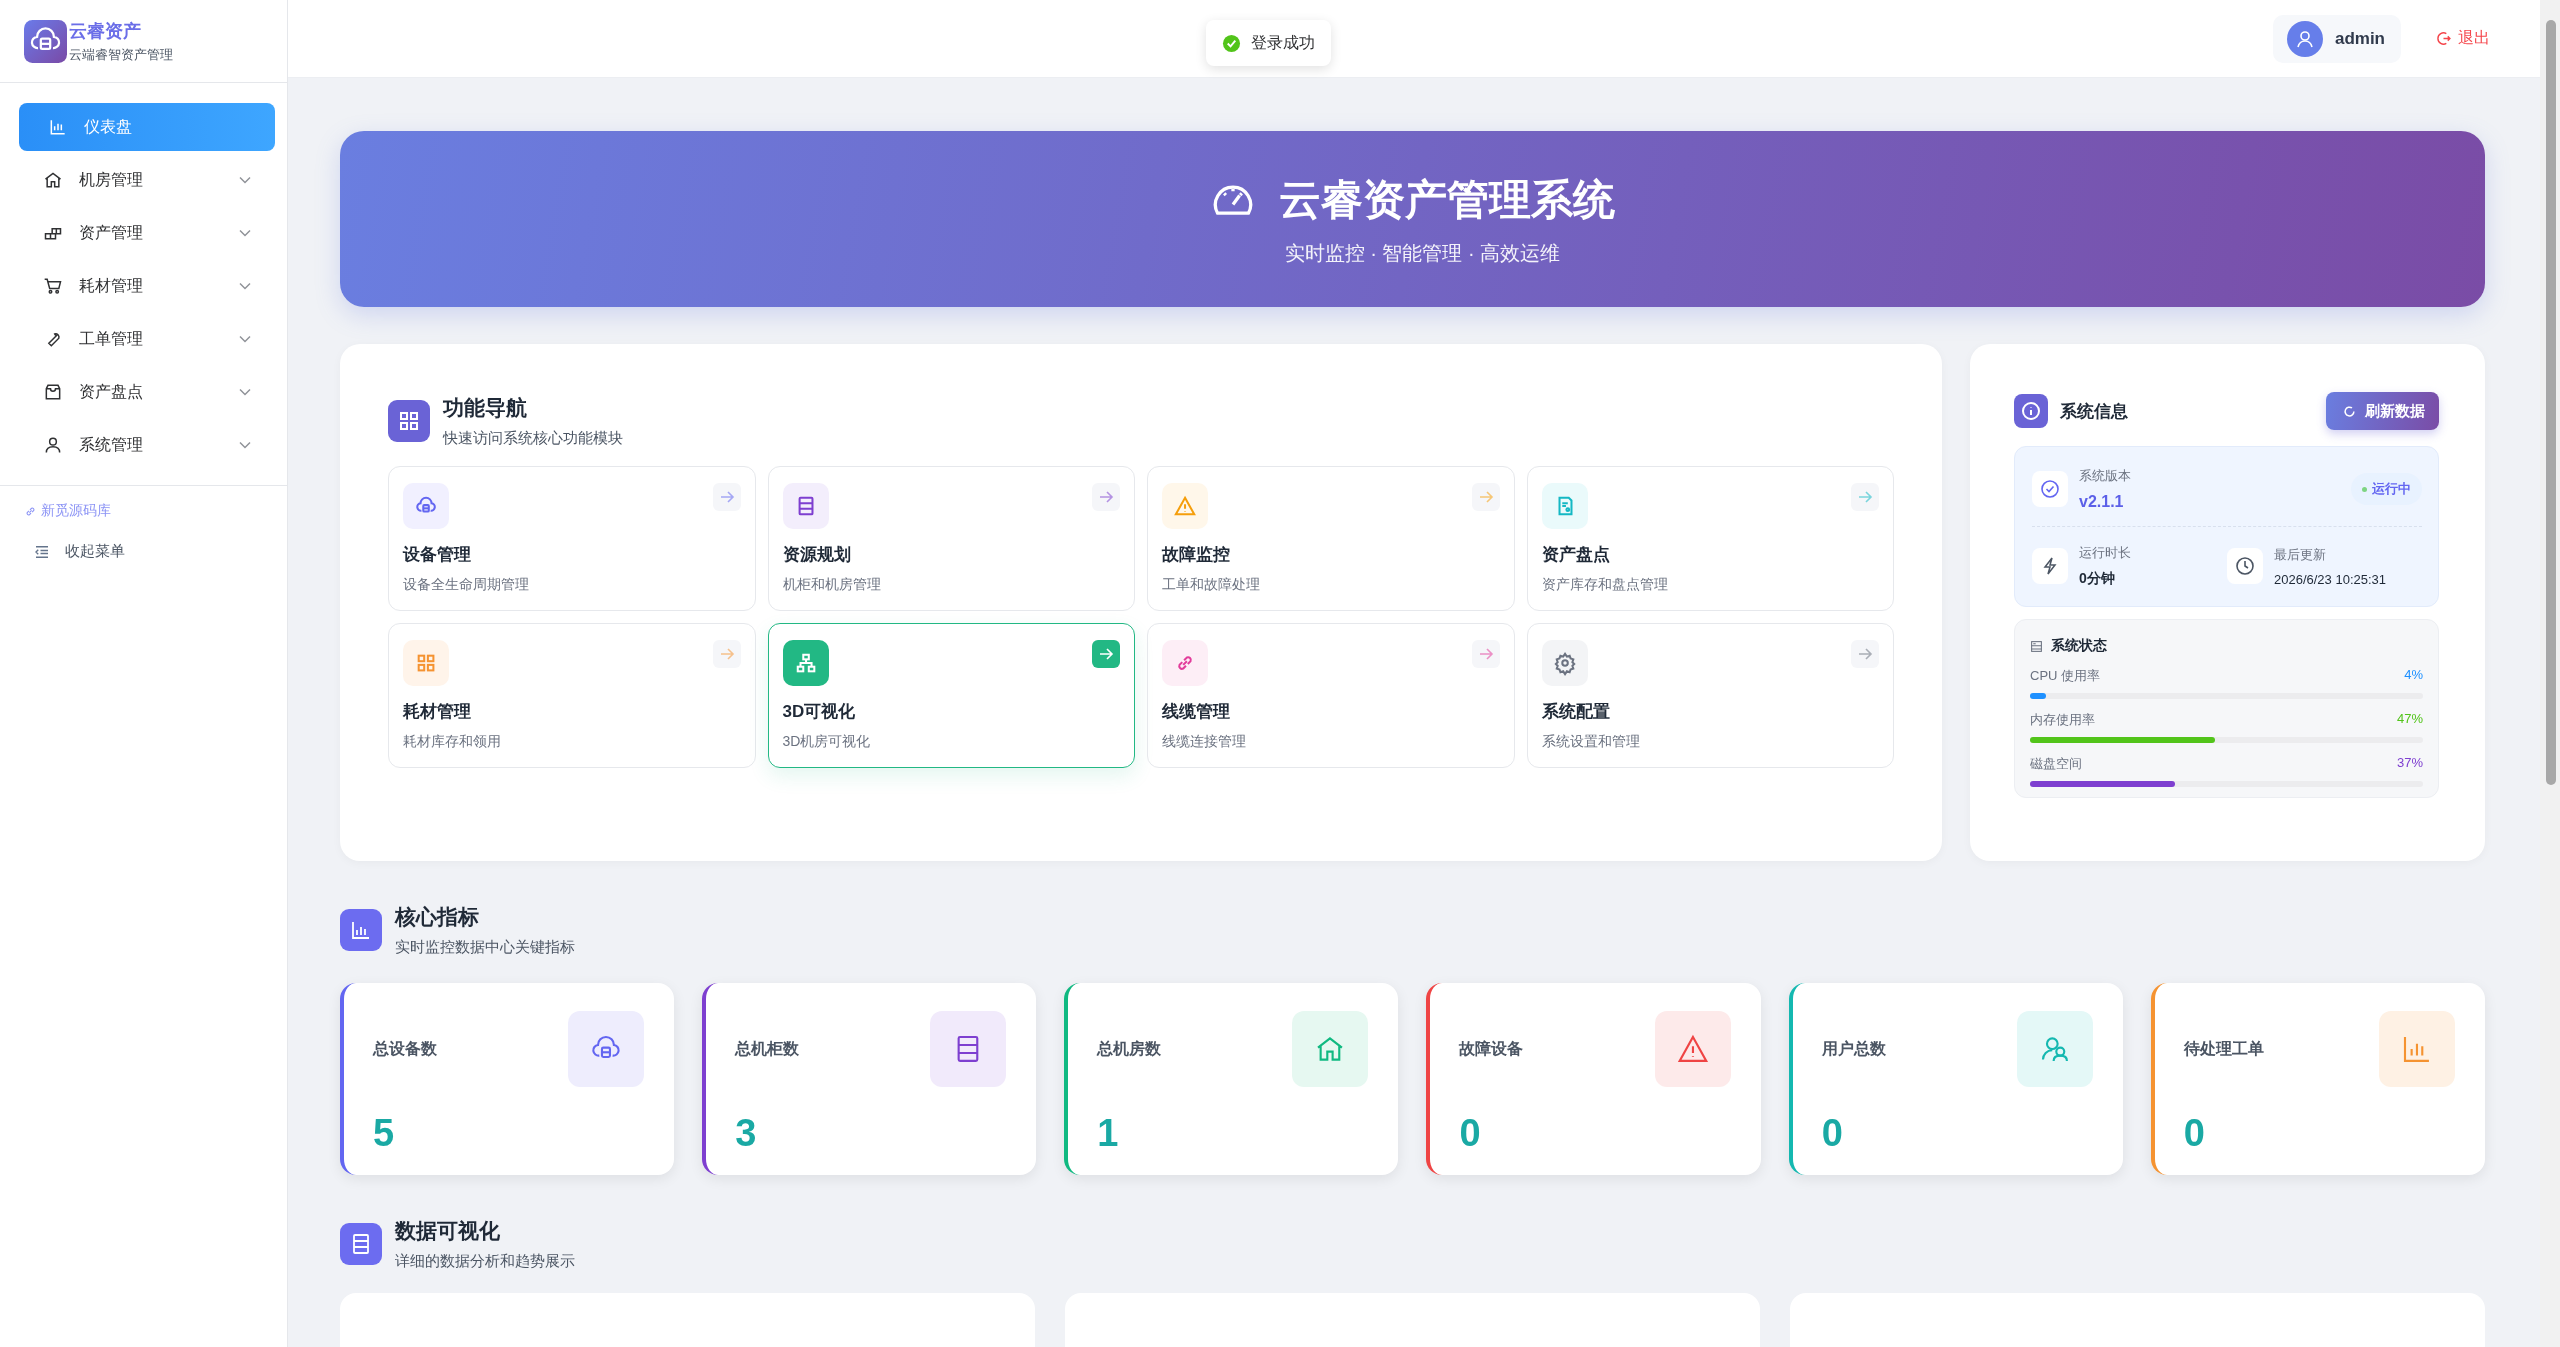 The width and height of the screenshot is (2560, 1347). Describe the element at coordinates (827, 742) in the screenshot. I see `card-description: 3D机房可视化` at that location.